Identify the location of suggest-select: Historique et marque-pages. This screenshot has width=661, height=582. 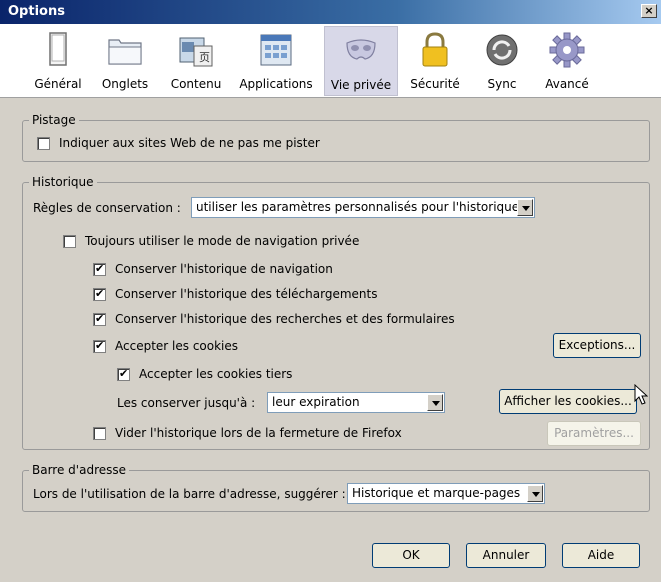
(446, 493).